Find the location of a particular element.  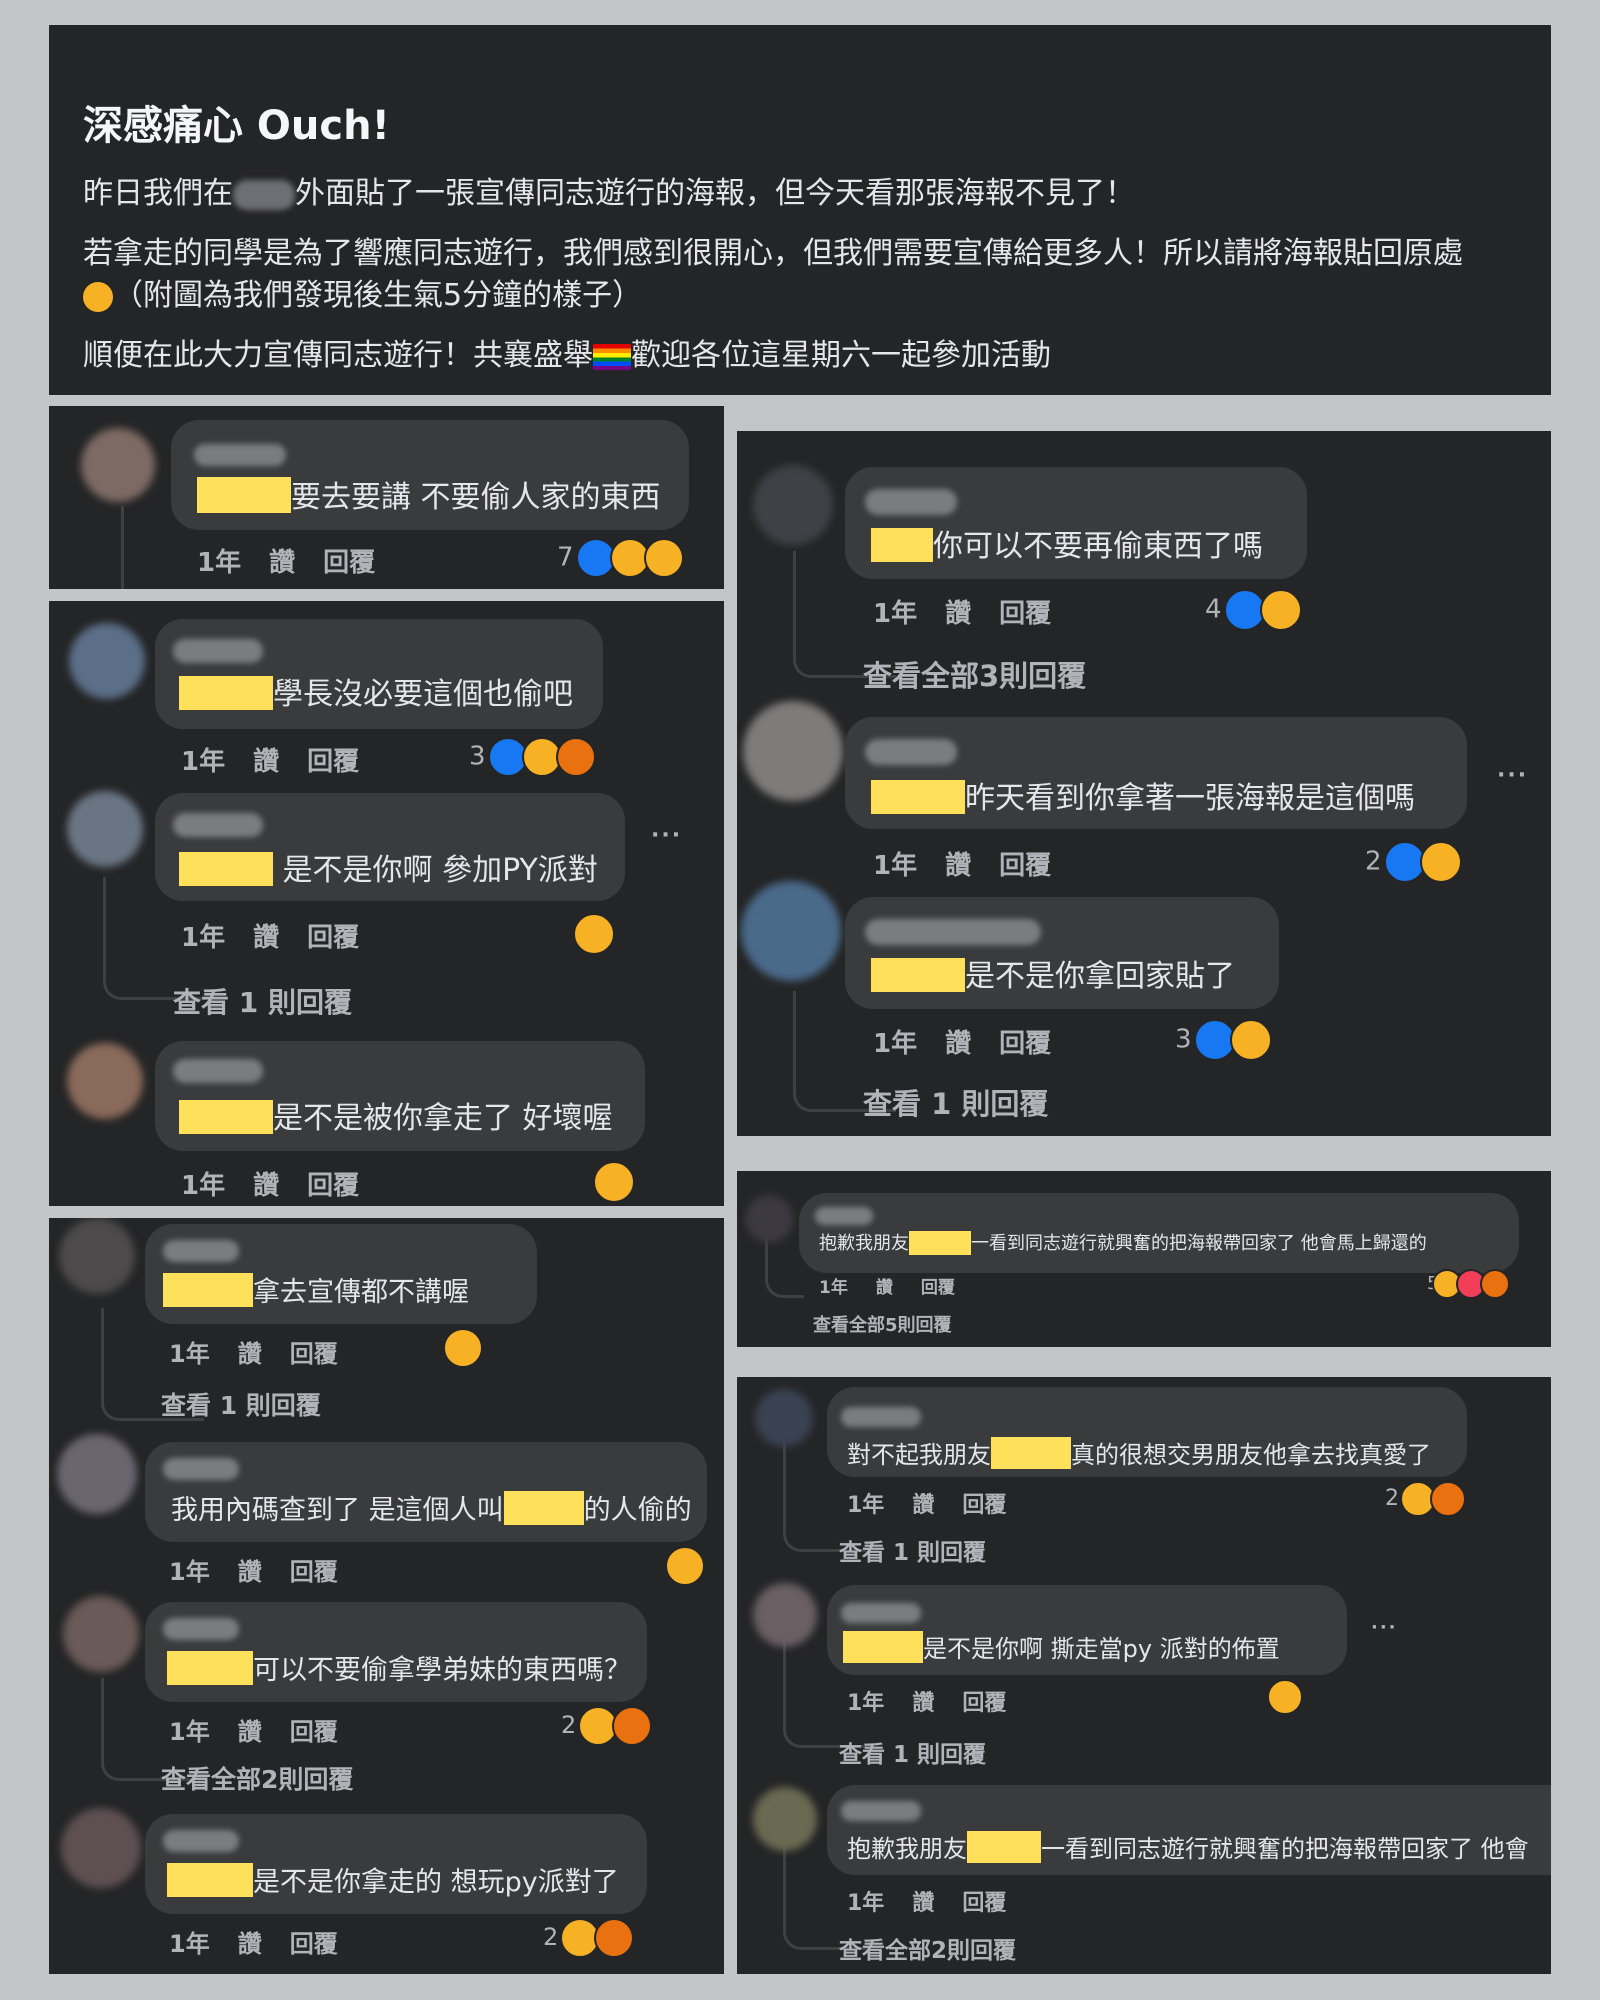

reaction-summary: 7 is located at coordinates (620, 558).